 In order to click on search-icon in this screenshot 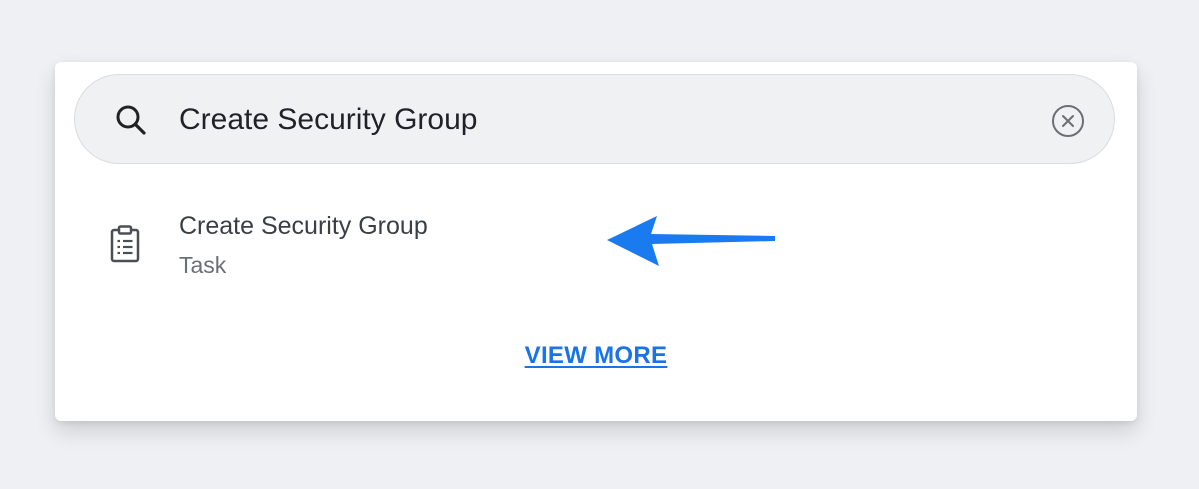, I will do `click(131, 120)`.